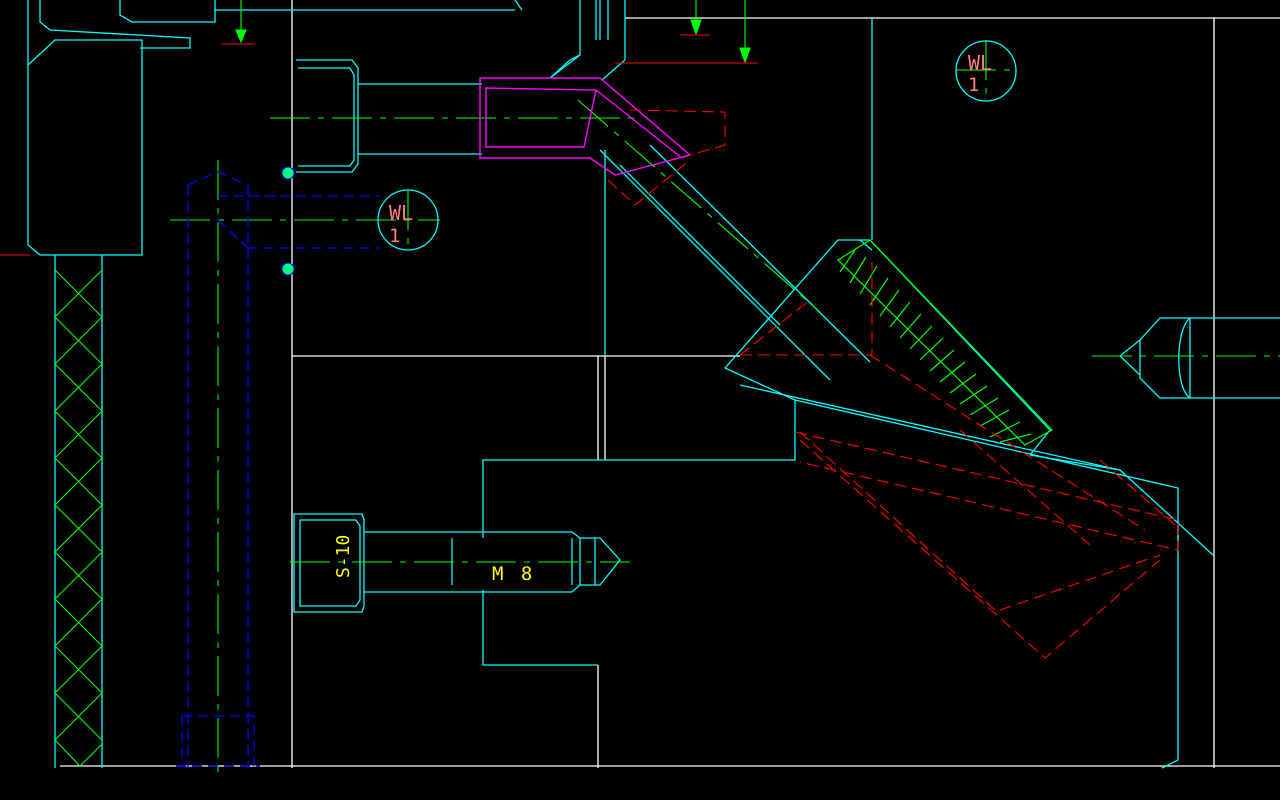 Image resolution: width=1280 pixels, height=800 pixels. I want to click on hidden-lines-blue, so click(278, 469).